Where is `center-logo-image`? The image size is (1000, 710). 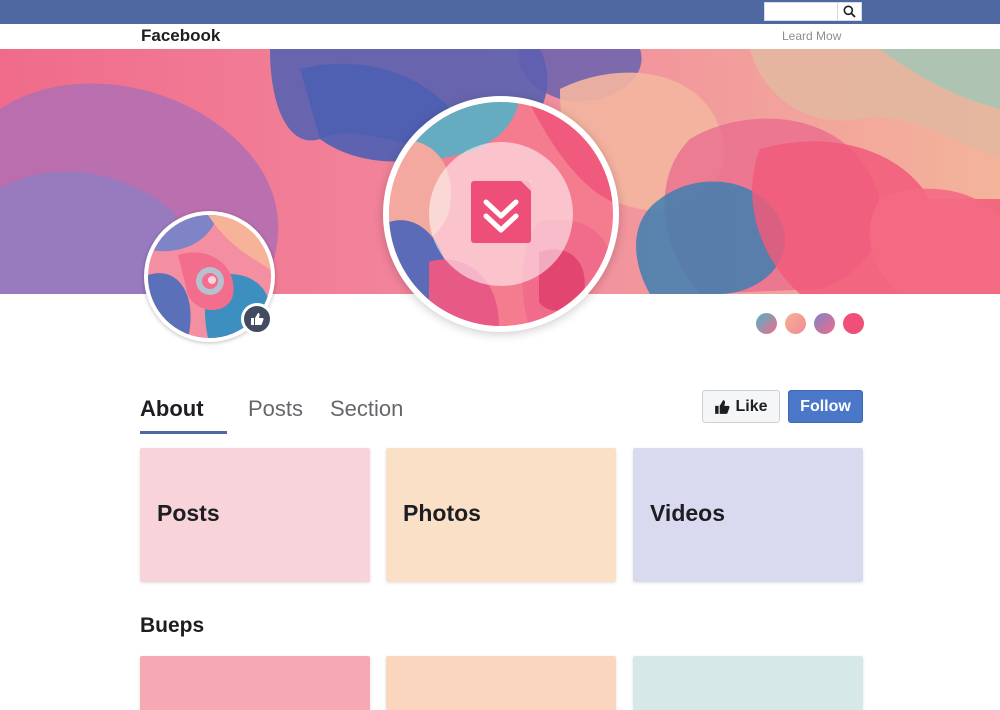 center-logo-image is located at coordinates (501, 214).